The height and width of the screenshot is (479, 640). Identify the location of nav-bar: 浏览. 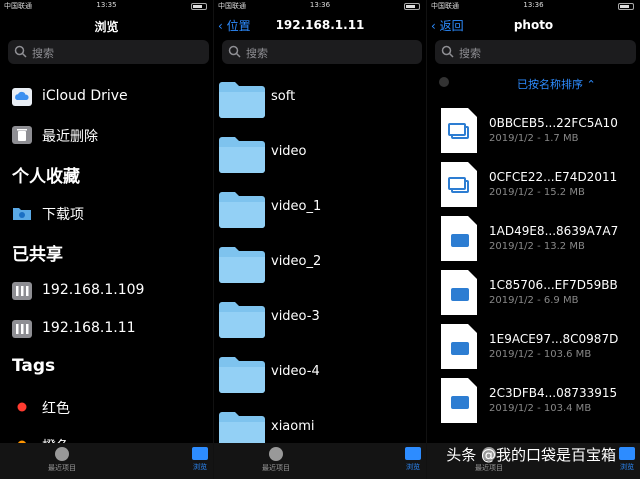
(106, 26).